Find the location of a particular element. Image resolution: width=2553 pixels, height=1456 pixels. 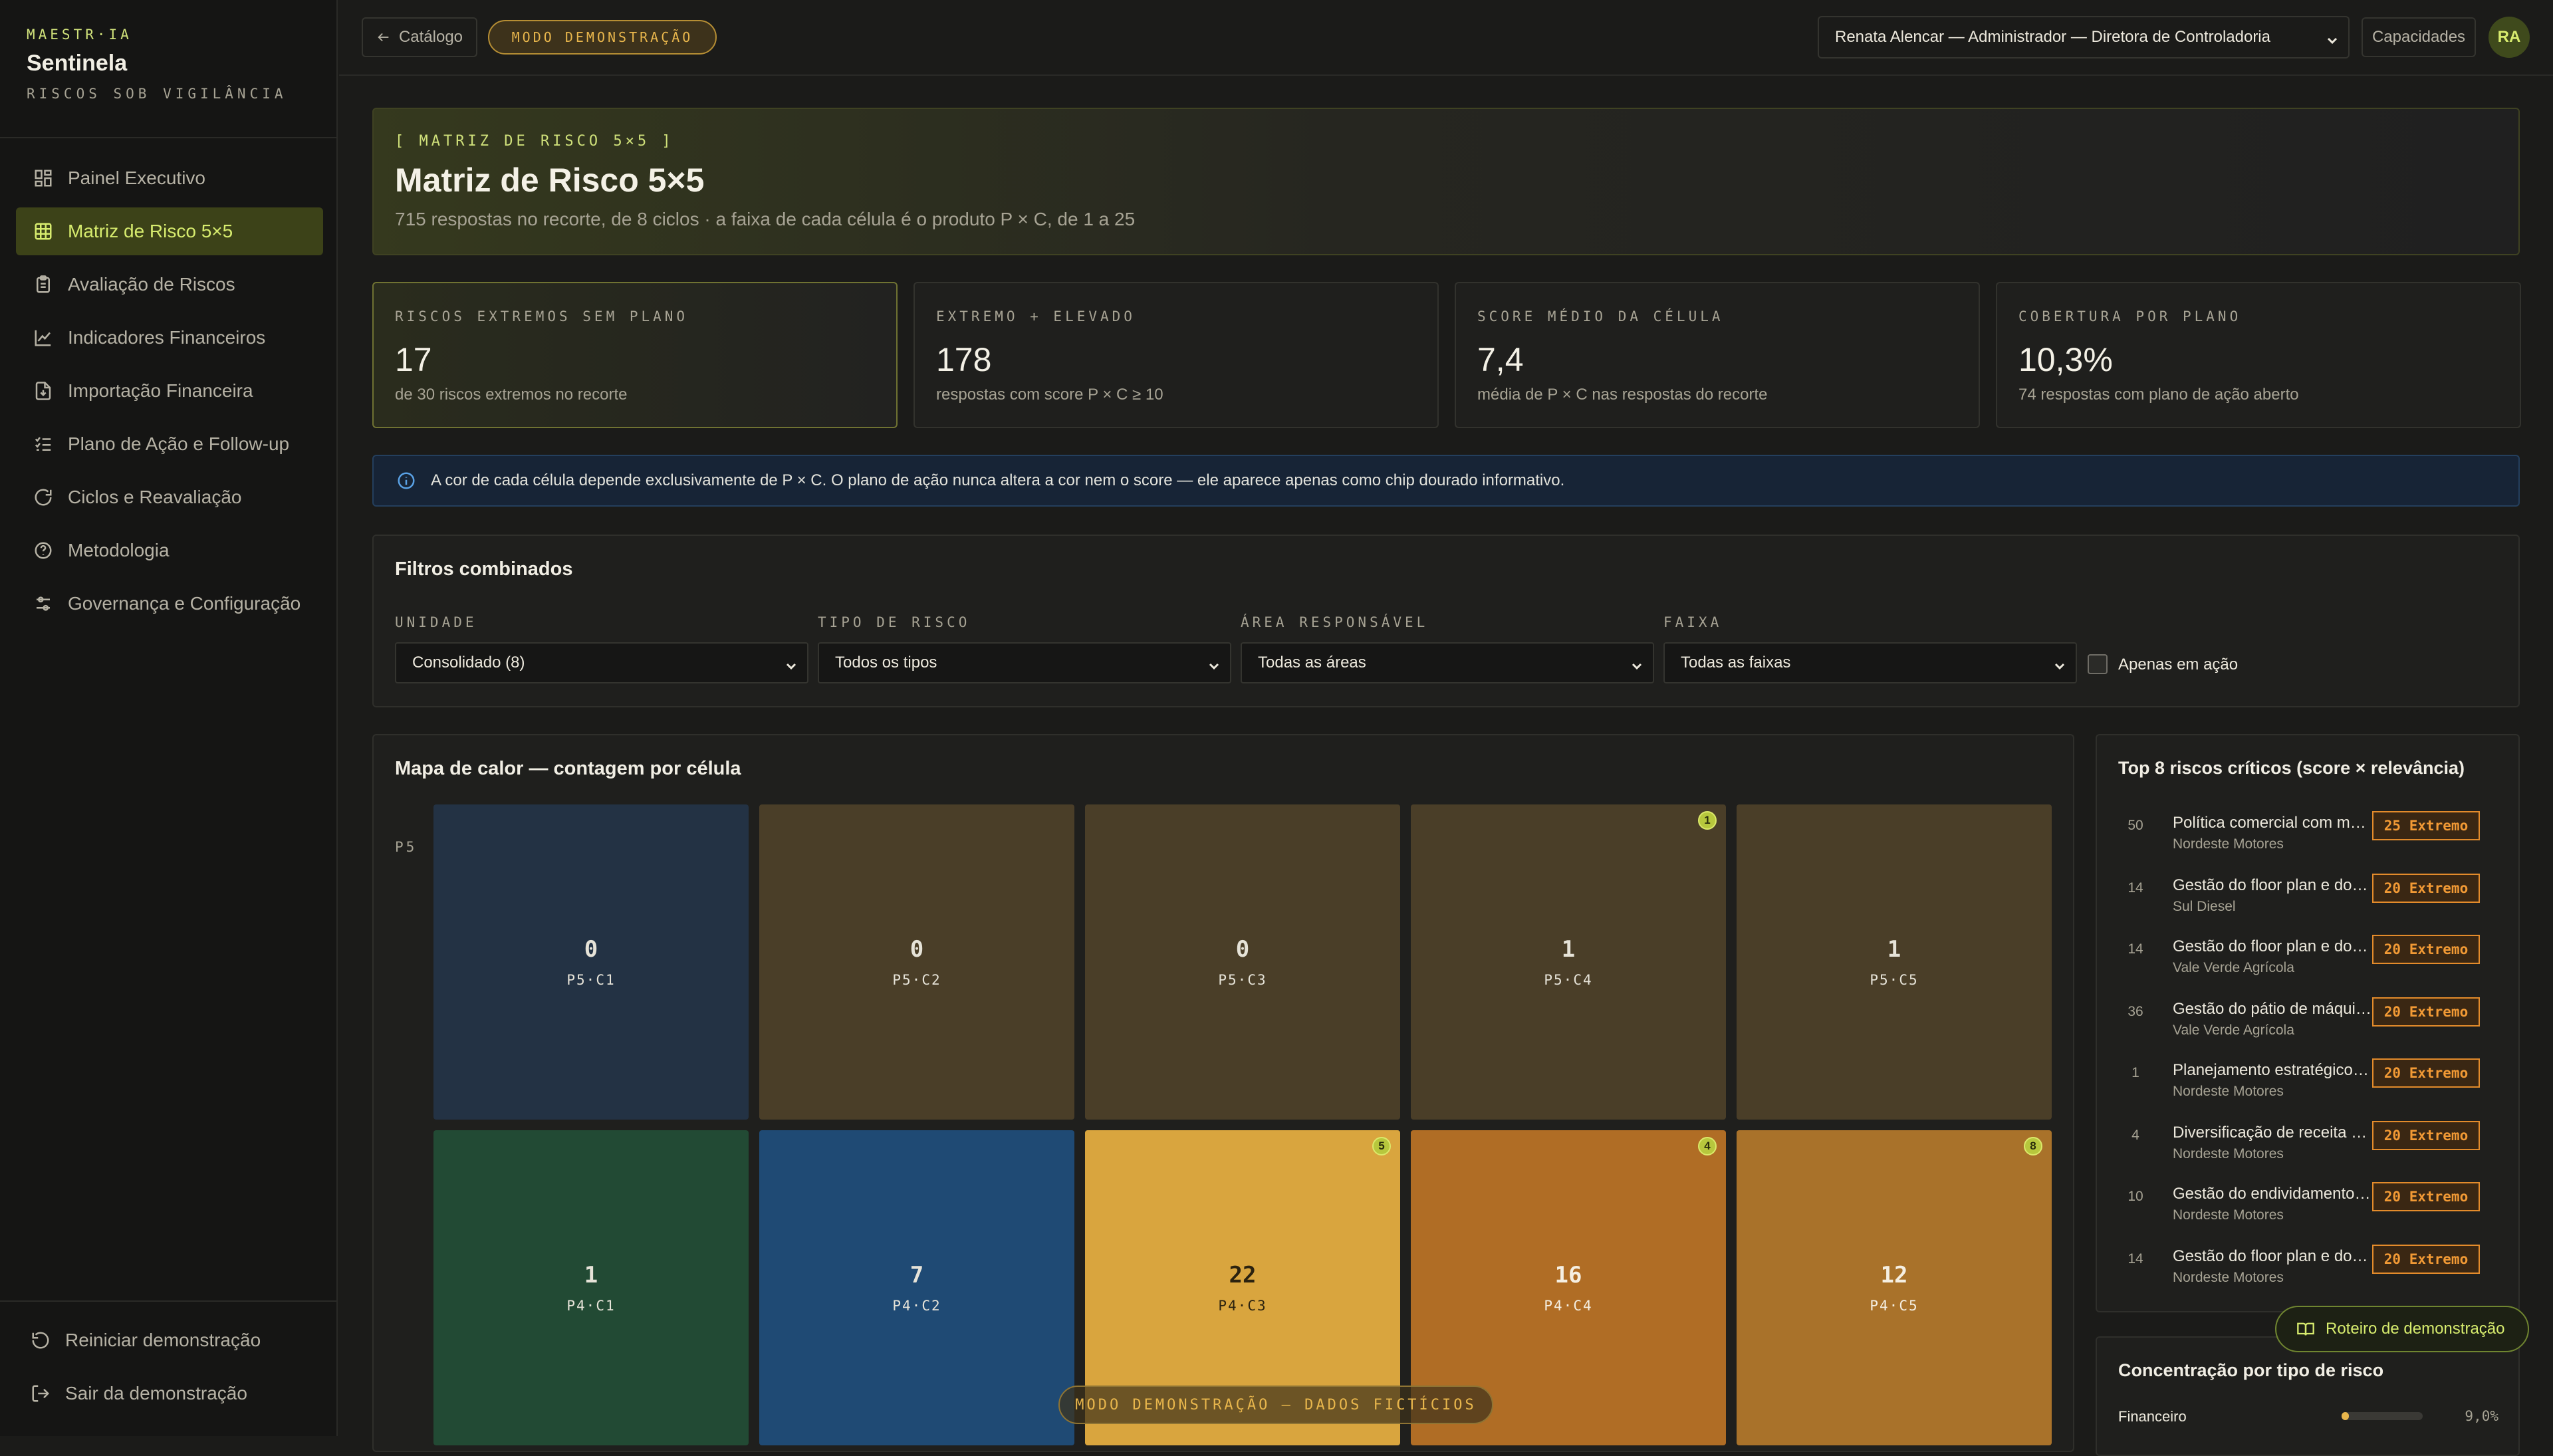

brand-name: Sentinela is located at coordinates (77, 63).